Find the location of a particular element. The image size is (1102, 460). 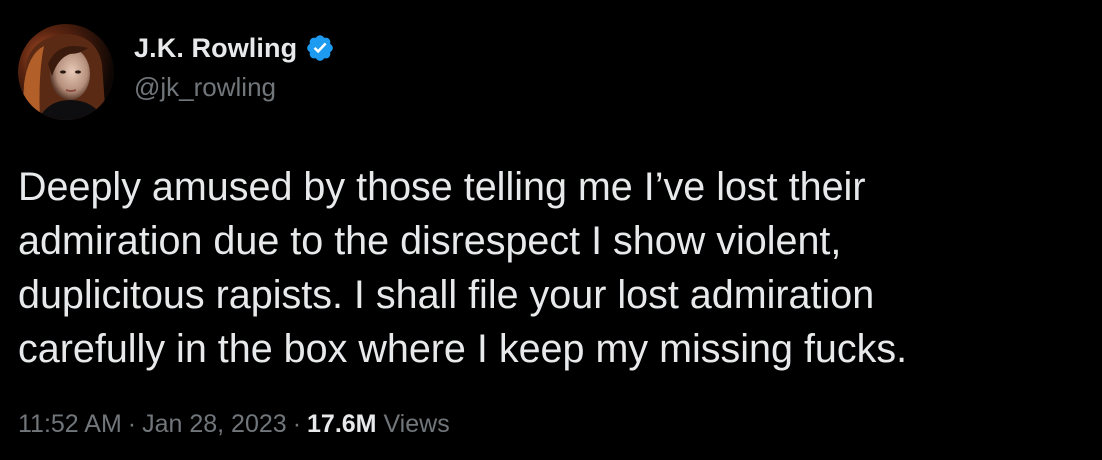

author-handle: @jk_rowling is located at coordinates (234, 87).